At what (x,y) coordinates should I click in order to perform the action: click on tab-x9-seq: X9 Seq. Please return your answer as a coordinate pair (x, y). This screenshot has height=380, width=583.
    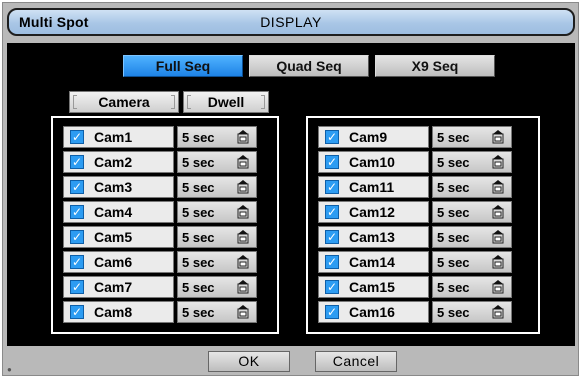
    Looking at the image, I should click on (435, 66).